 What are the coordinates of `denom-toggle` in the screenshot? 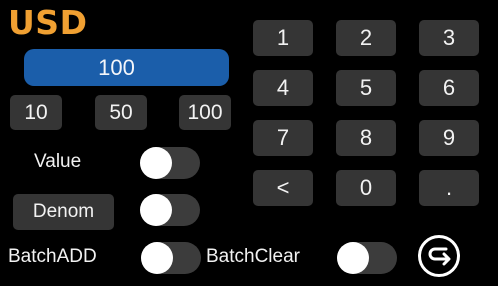 It's located at (170, 210).